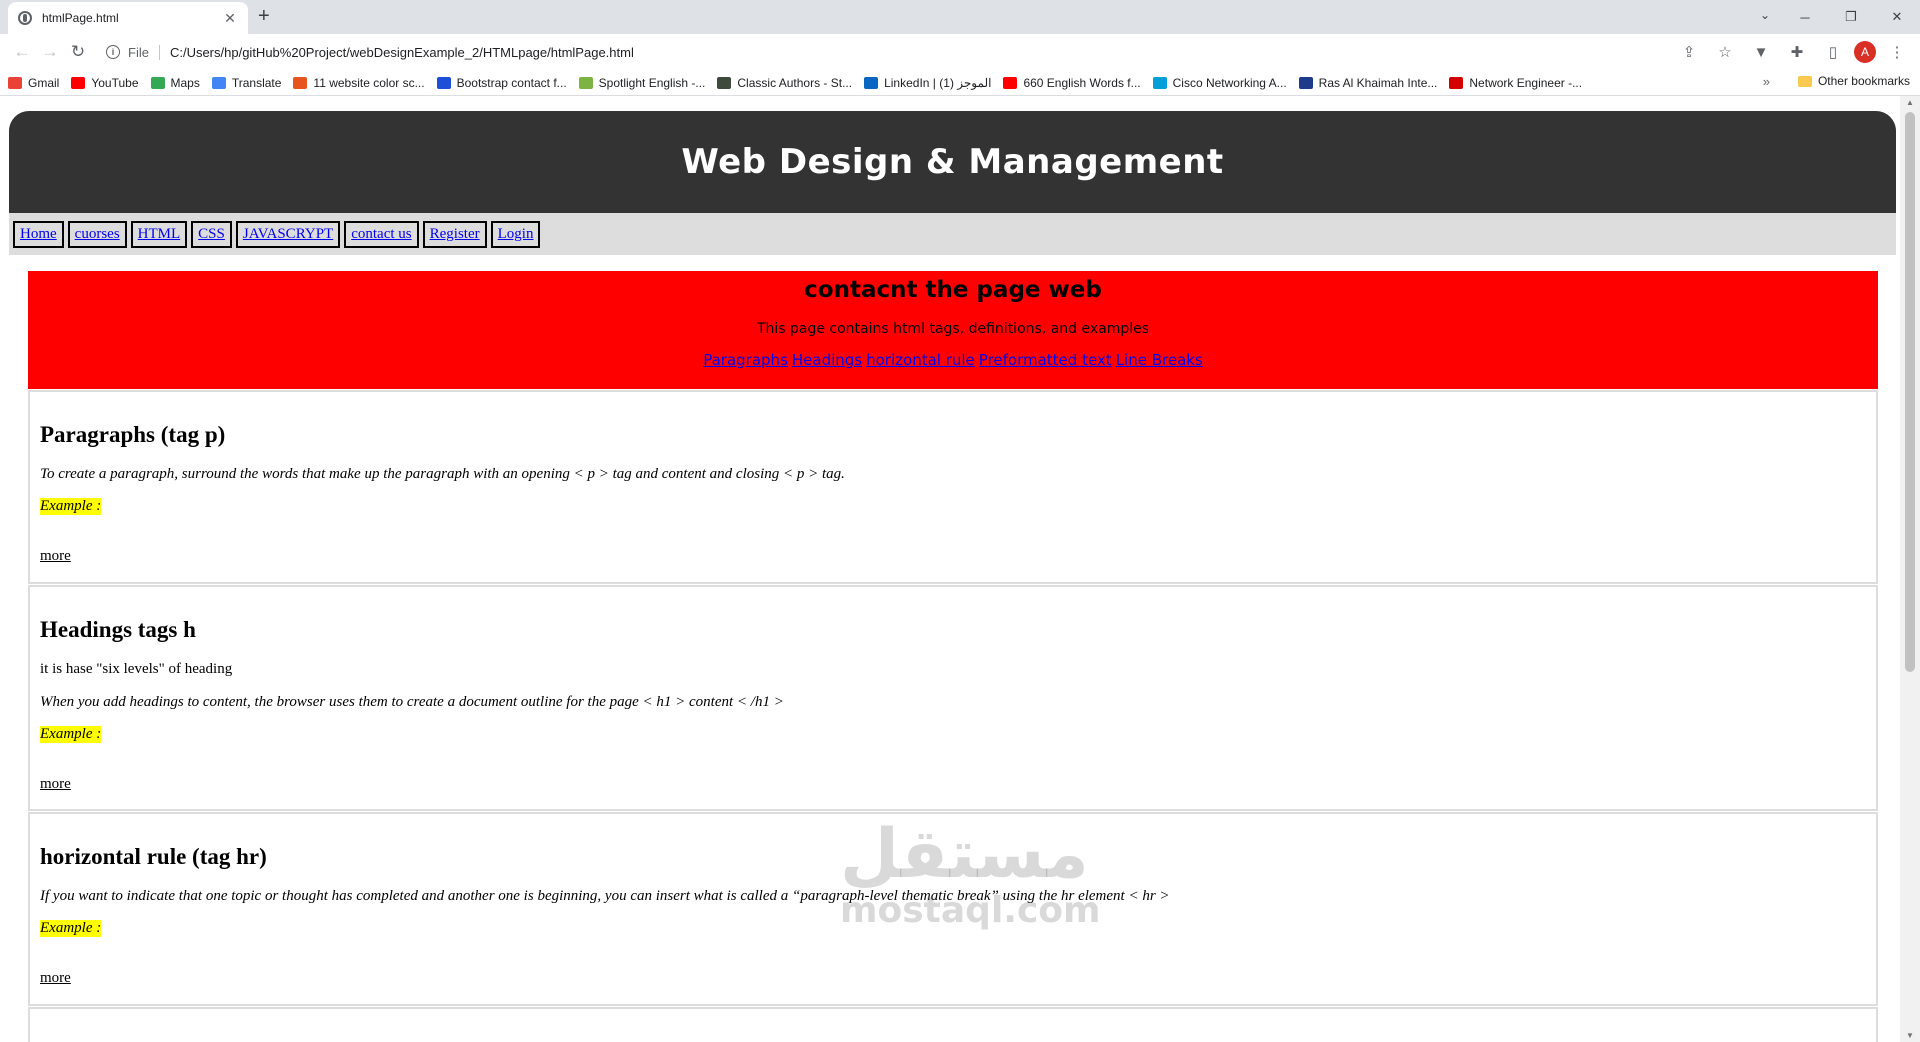 This screenshot has width=1920, height=1042. What do you see at coordinates (1761, 52) in the screenshot?
I see `extension-v-icon: ▼` at bounding box center [1761, 52].